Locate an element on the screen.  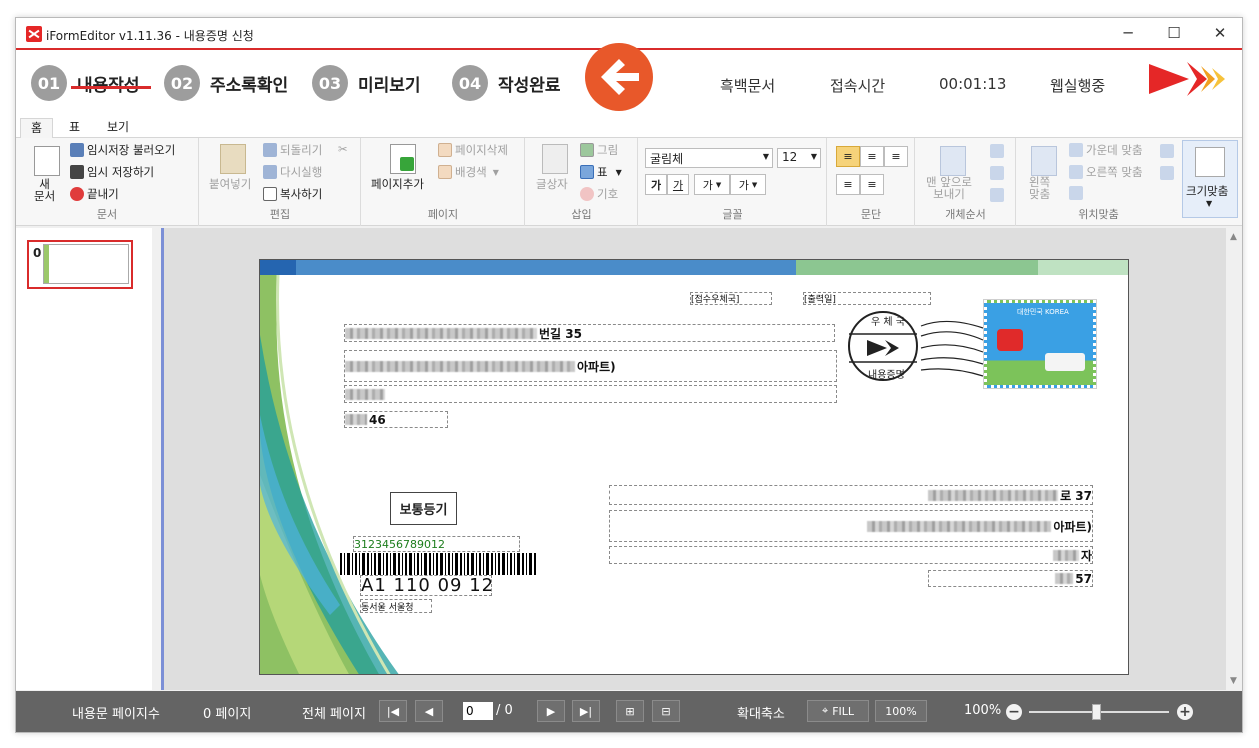
last-page-button: ▶| is located at coordinates (586, 711).